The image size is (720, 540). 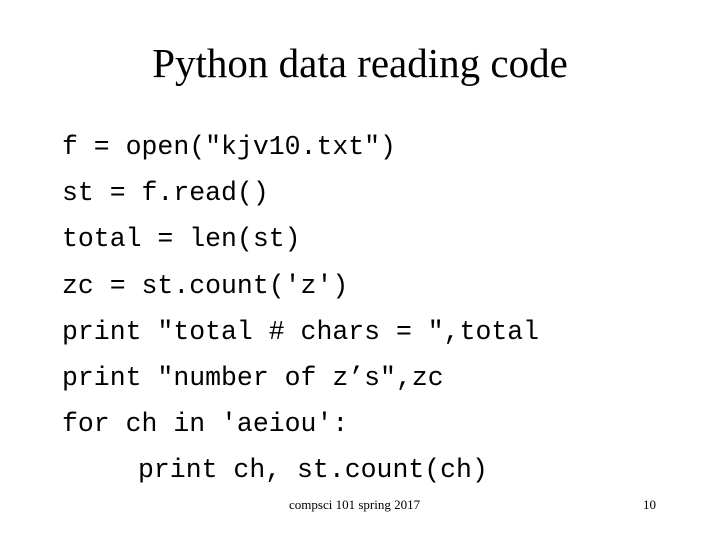 I want to click on code-line: print "total # chars = ",total, so click(x=301, y=331).